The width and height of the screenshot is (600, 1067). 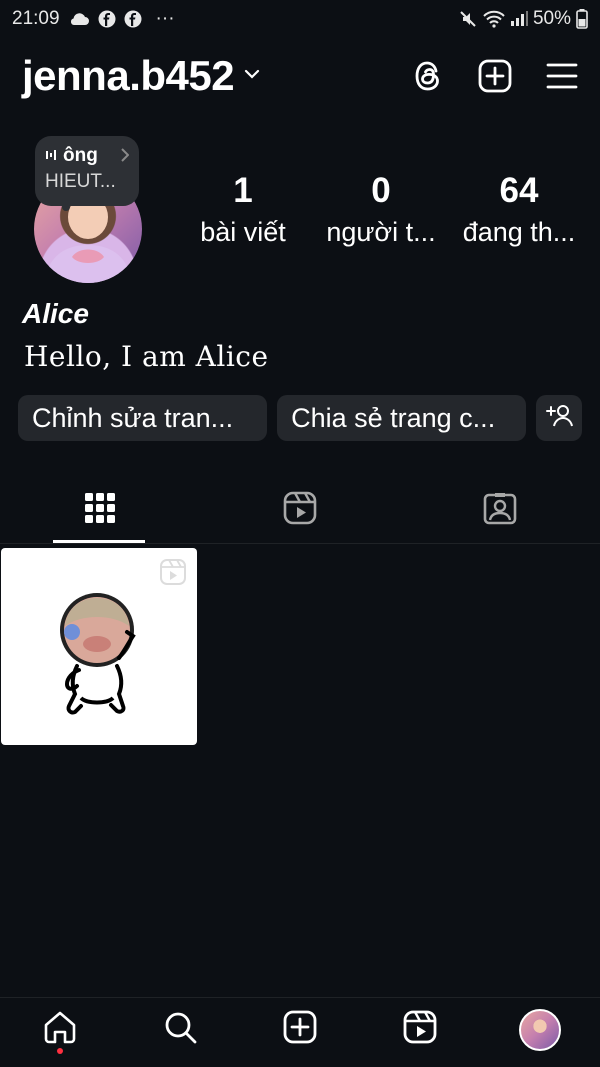 I want to click on search-icon, so click(x=180, y=1029).